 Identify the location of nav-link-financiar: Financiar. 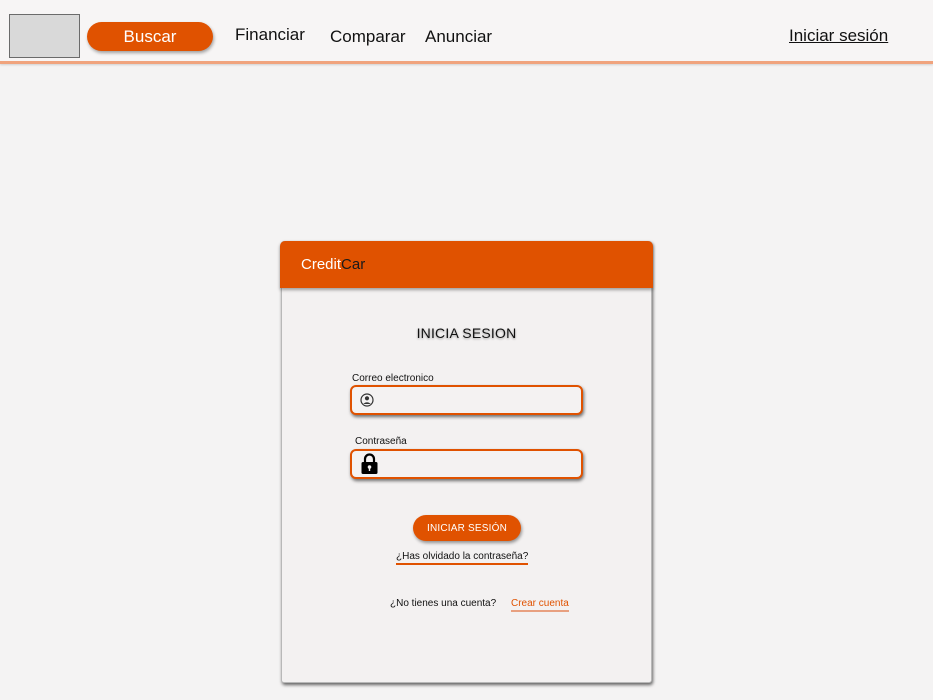
(270, 35).